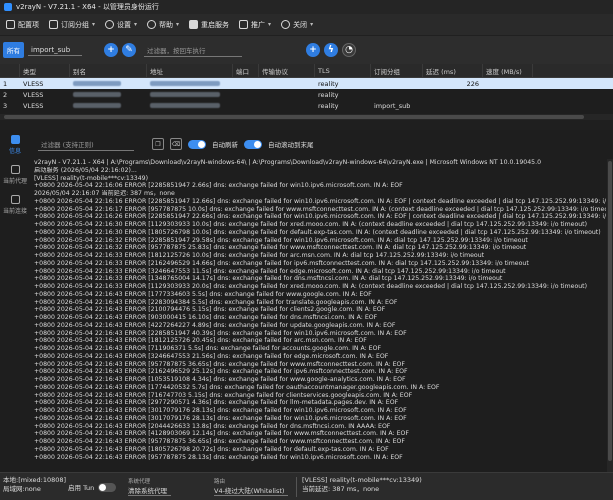  I want to click on column-header: 别名, so click(108, 70).